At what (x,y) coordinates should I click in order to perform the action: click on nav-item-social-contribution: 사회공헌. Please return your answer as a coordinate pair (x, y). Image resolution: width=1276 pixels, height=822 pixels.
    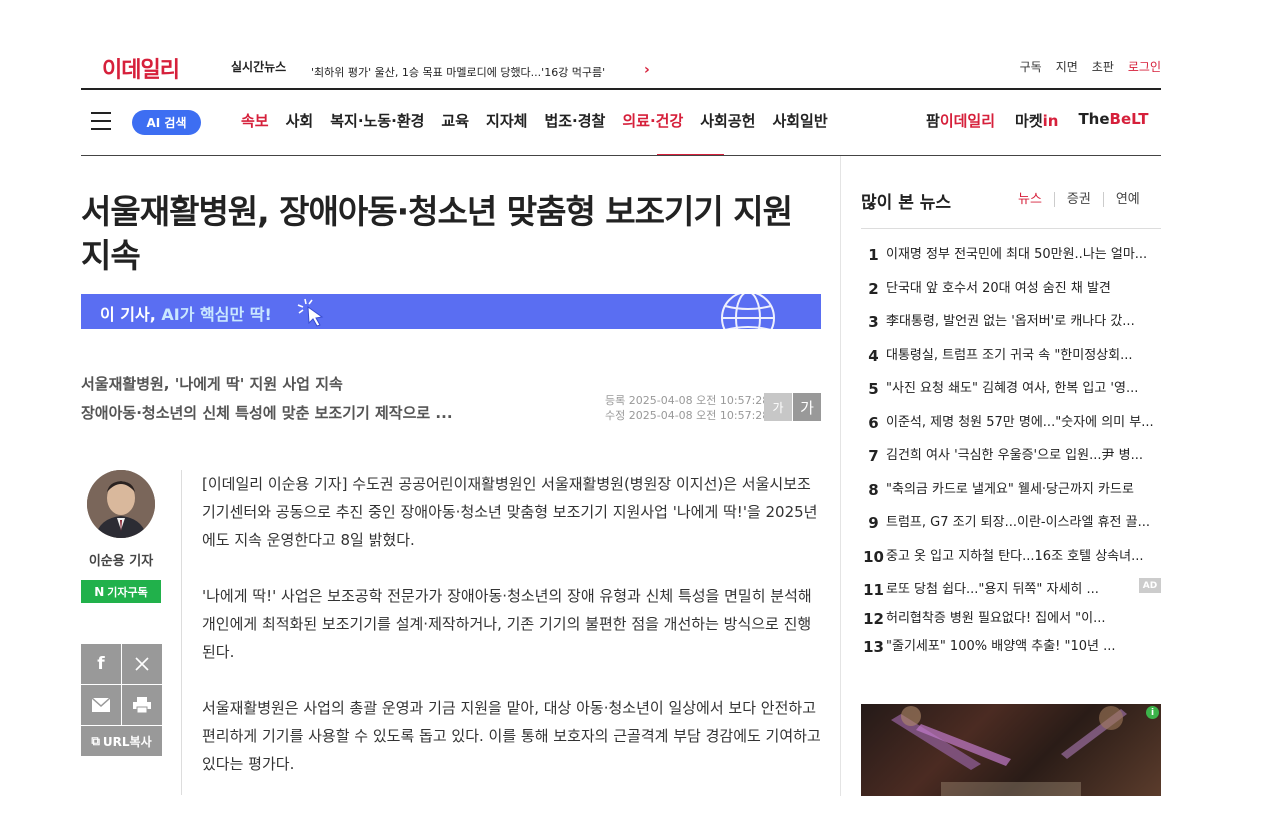
    Looking at the image, I should click on (727, 120).